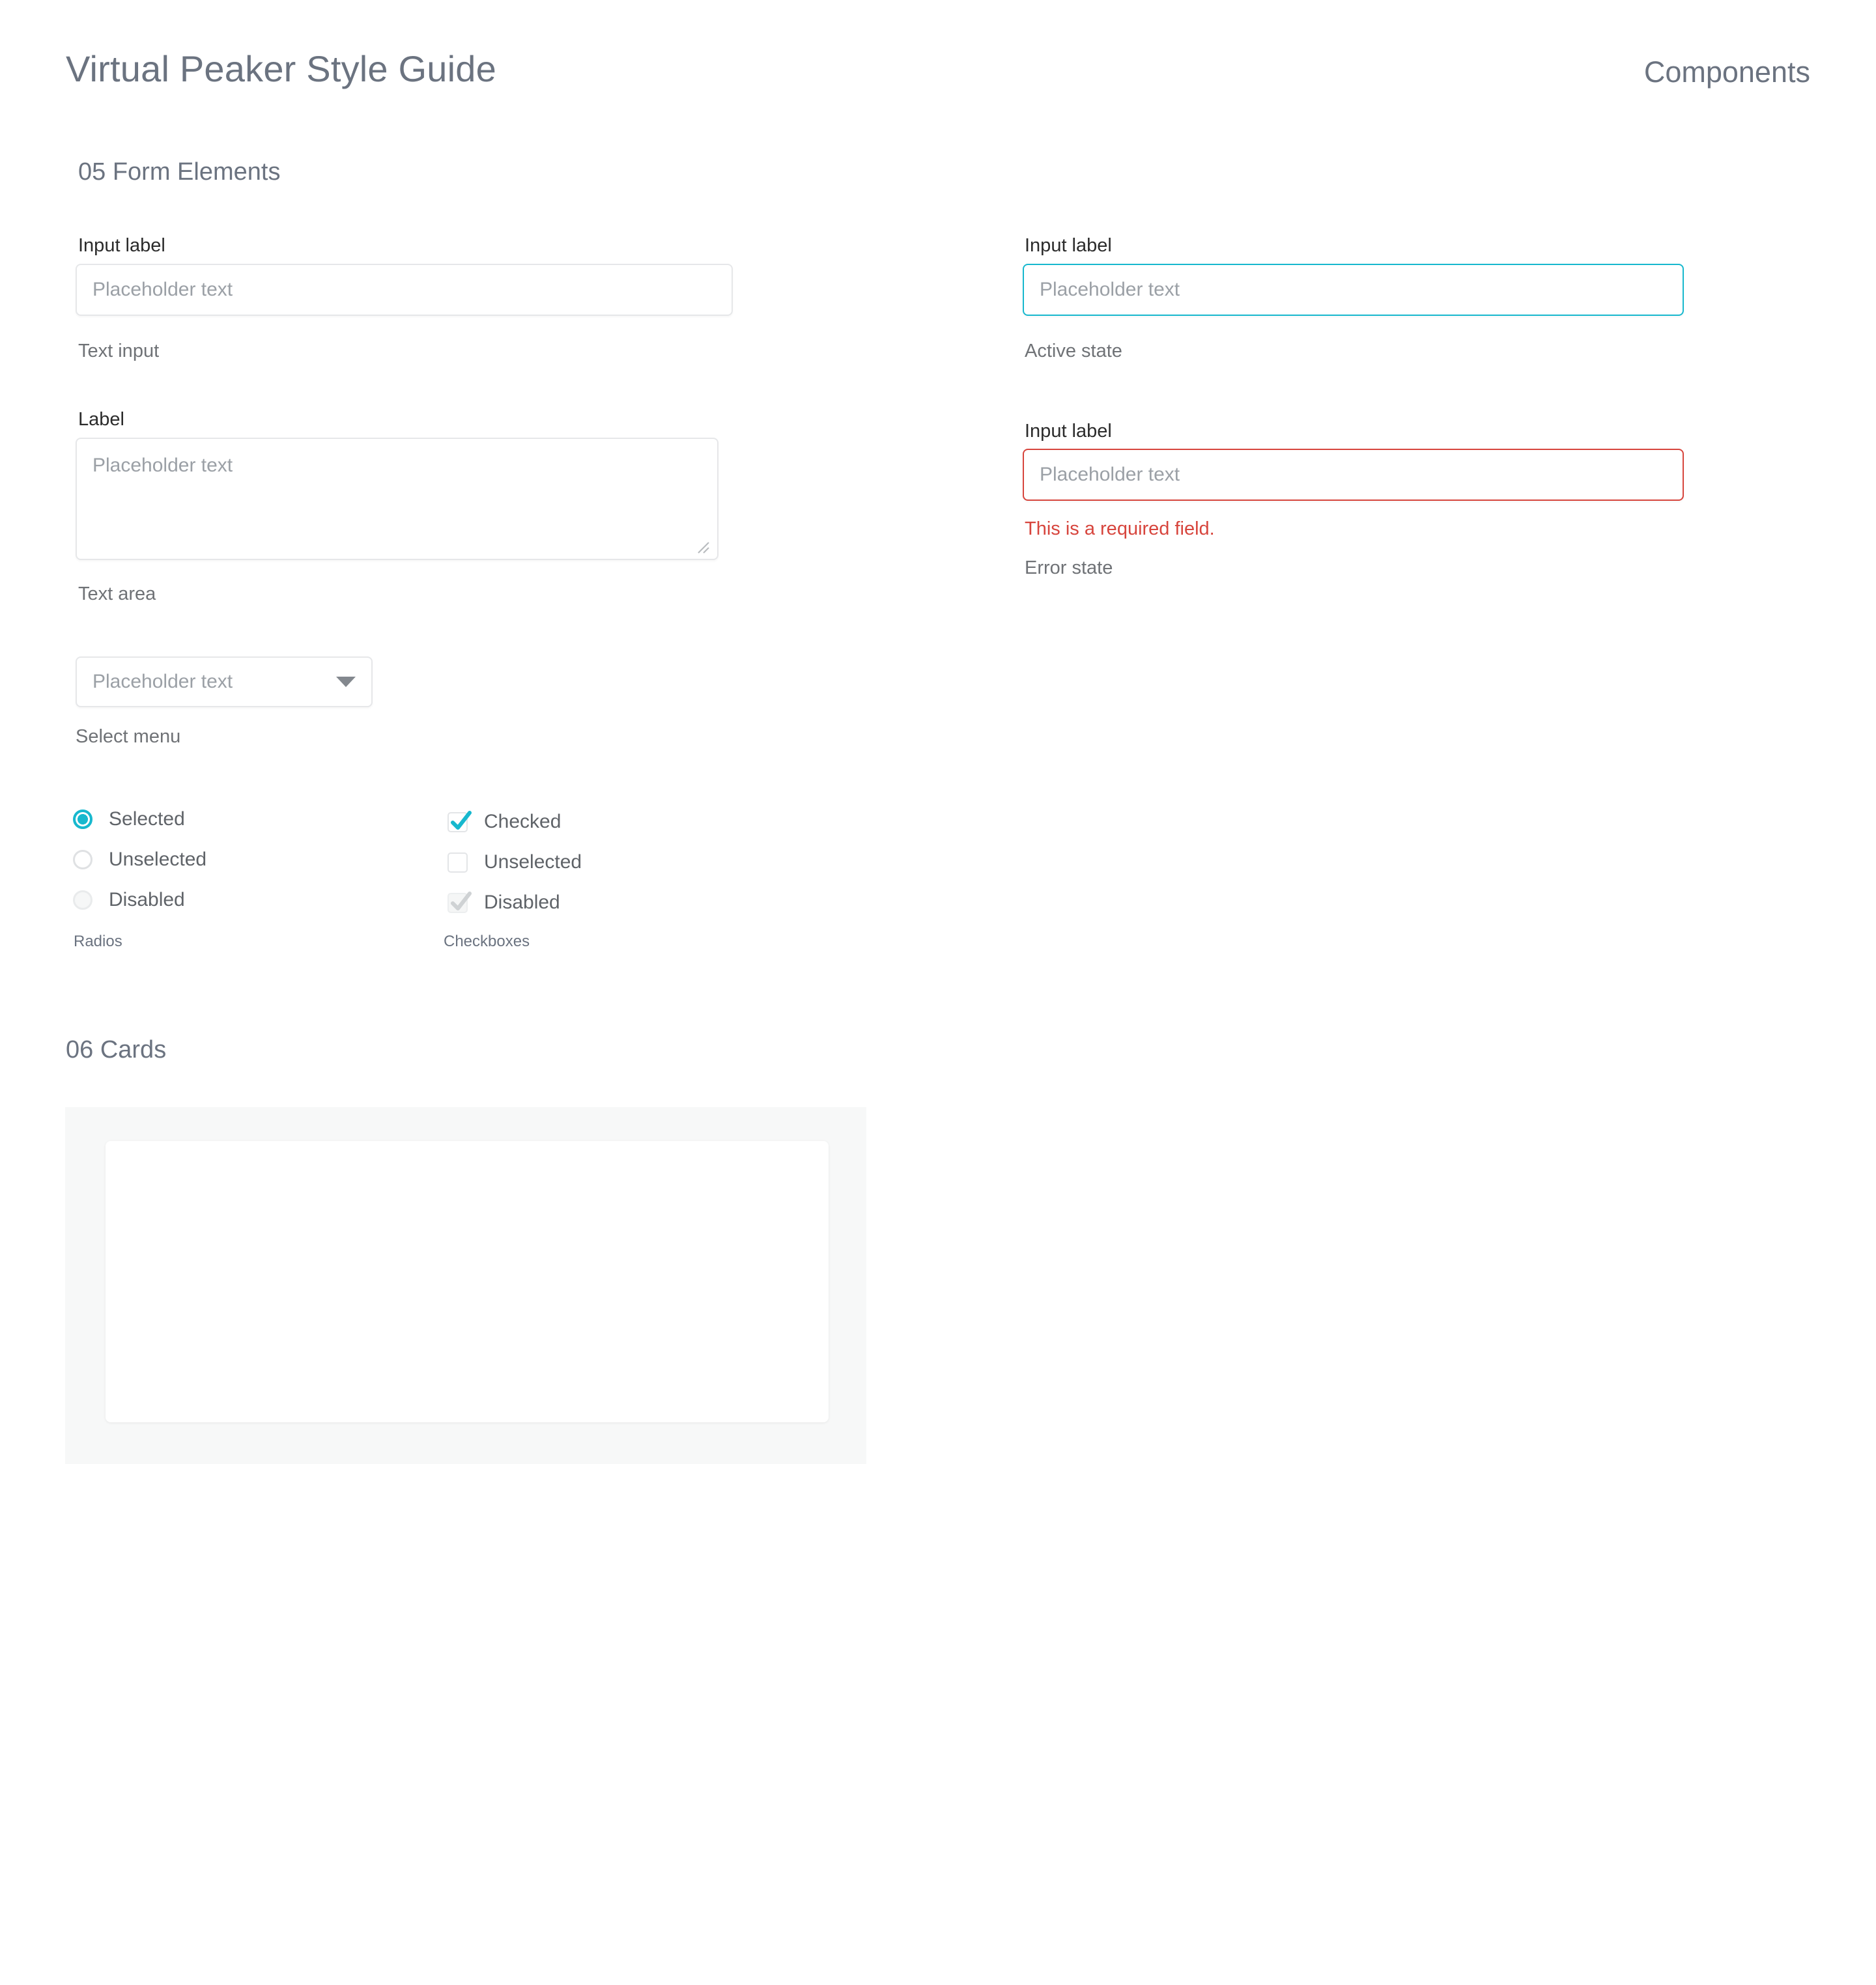 The image size is (1876, 1985). Describe the element at coordinates (533, 862) in the screenshot. I see `checkbox-option-label: Unselected` at that location.